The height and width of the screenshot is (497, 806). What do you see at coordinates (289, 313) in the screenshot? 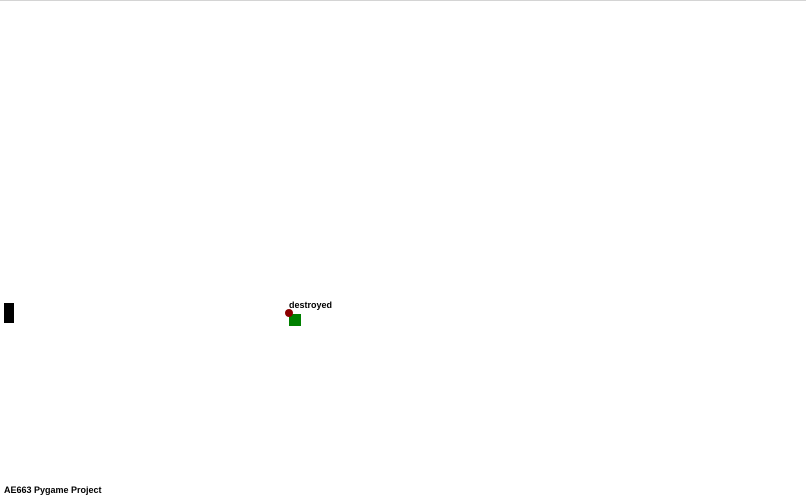
I see `projectile-ball-icon` at bounding box center [289, 313].